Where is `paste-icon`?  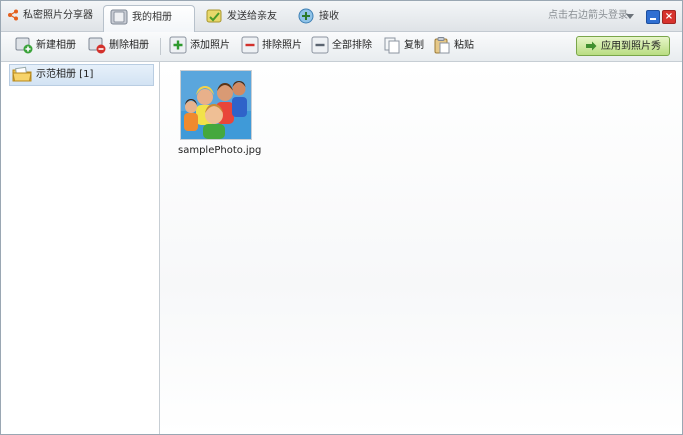 paste-icon is located at coordinates (442, 45).